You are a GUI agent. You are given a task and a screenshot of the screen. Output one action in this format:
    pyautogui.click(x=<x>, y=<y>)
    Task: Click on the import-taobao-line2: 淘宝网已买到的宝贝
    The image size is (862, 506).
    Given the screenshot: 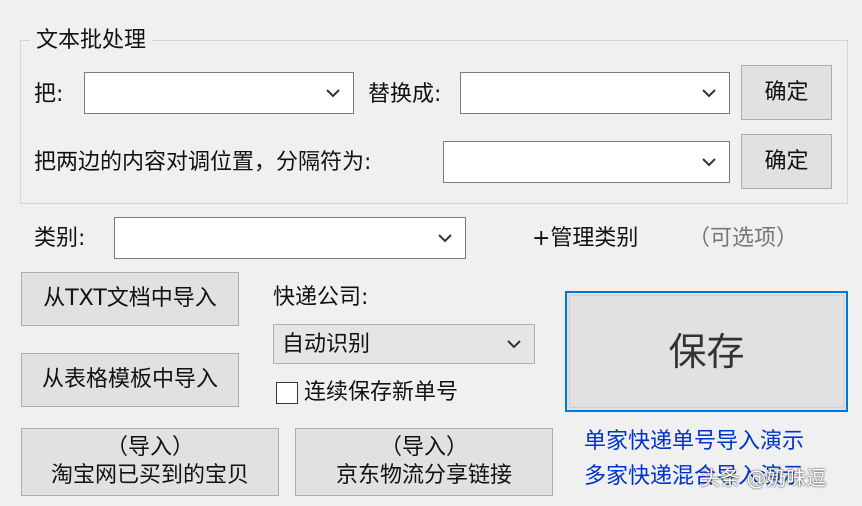 What is the action you would take?
    pyautogui.click(x=149, y=475)
    